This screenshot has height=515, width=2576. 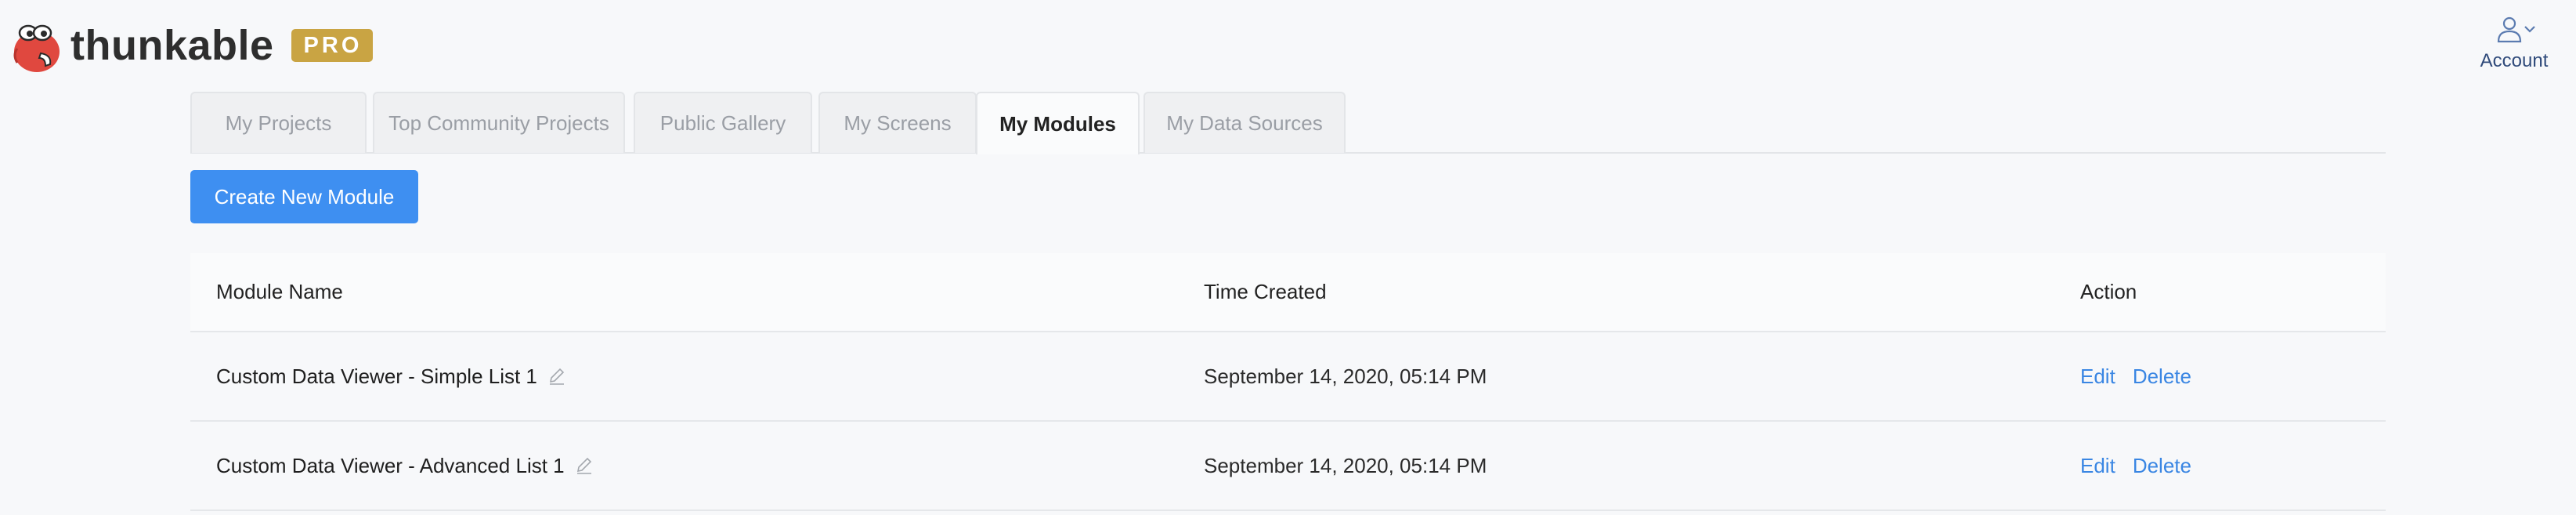 I want to click on account-label: Account, so click(x=2514, y=60).